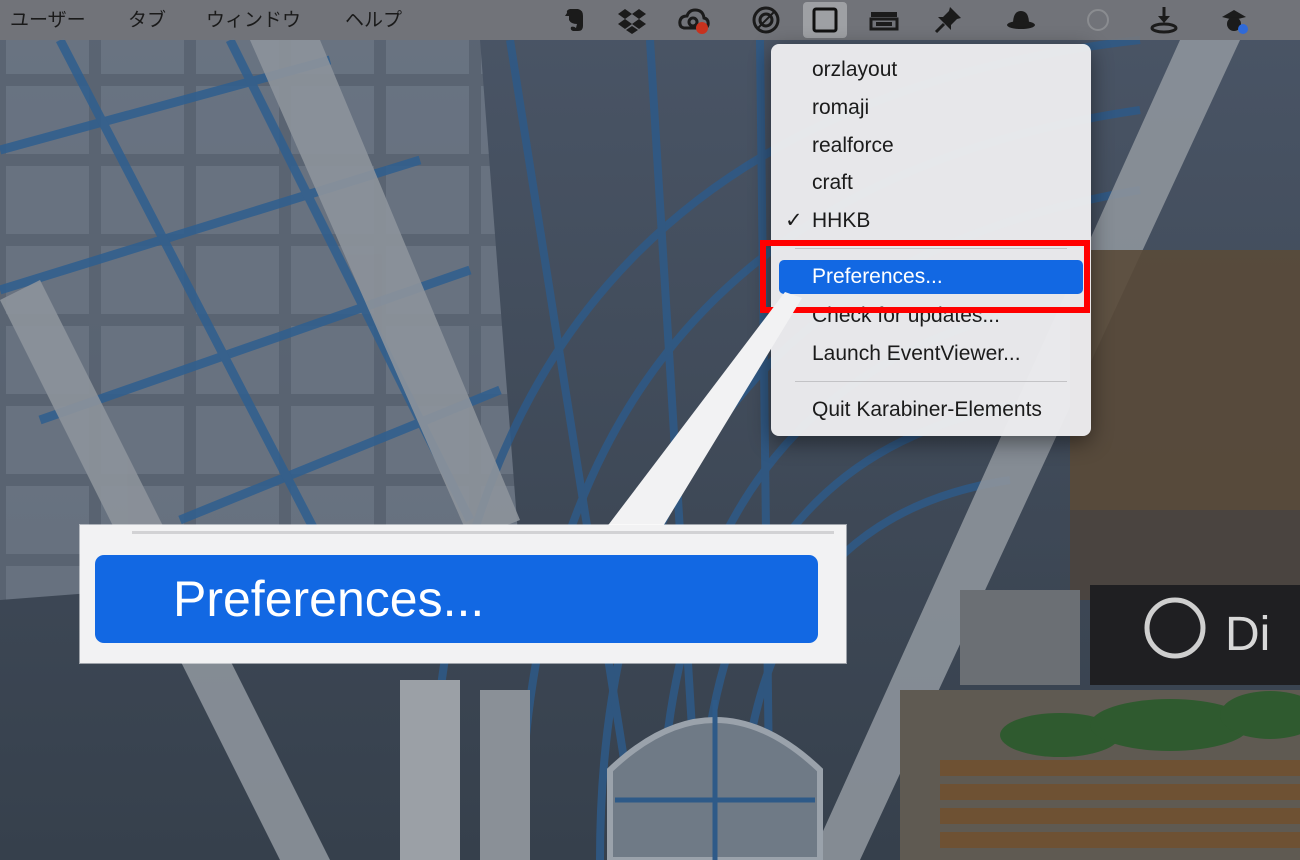 This screenshot has width=1300, height=860. What do you see at coordinates (931, 70) in the screenshot?
I see `menu-item-orzlayout: orzlayout` at bounding box center [931, 70].